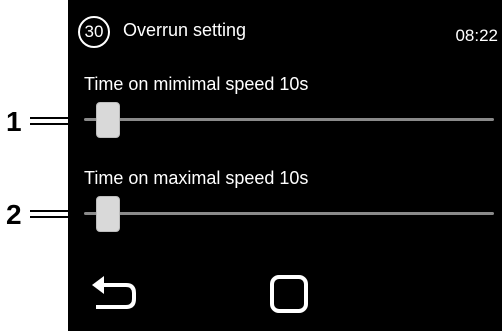 The width and height of the screenshot is (502, 331). Describe the element at coordinates (114, 292) in the screenshot. I see `back-arrow-icon` at that location.